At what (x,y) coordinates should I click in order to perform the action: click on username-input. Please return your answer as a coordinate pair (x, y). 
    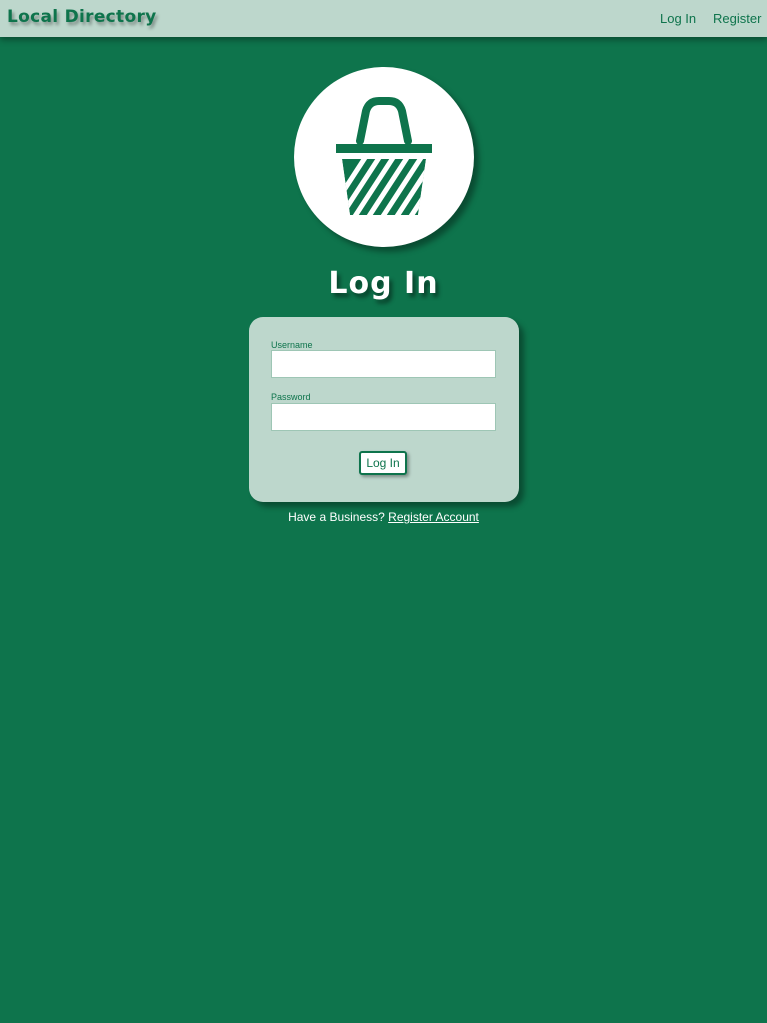
    Looking at the image, I should click on (383, 364).